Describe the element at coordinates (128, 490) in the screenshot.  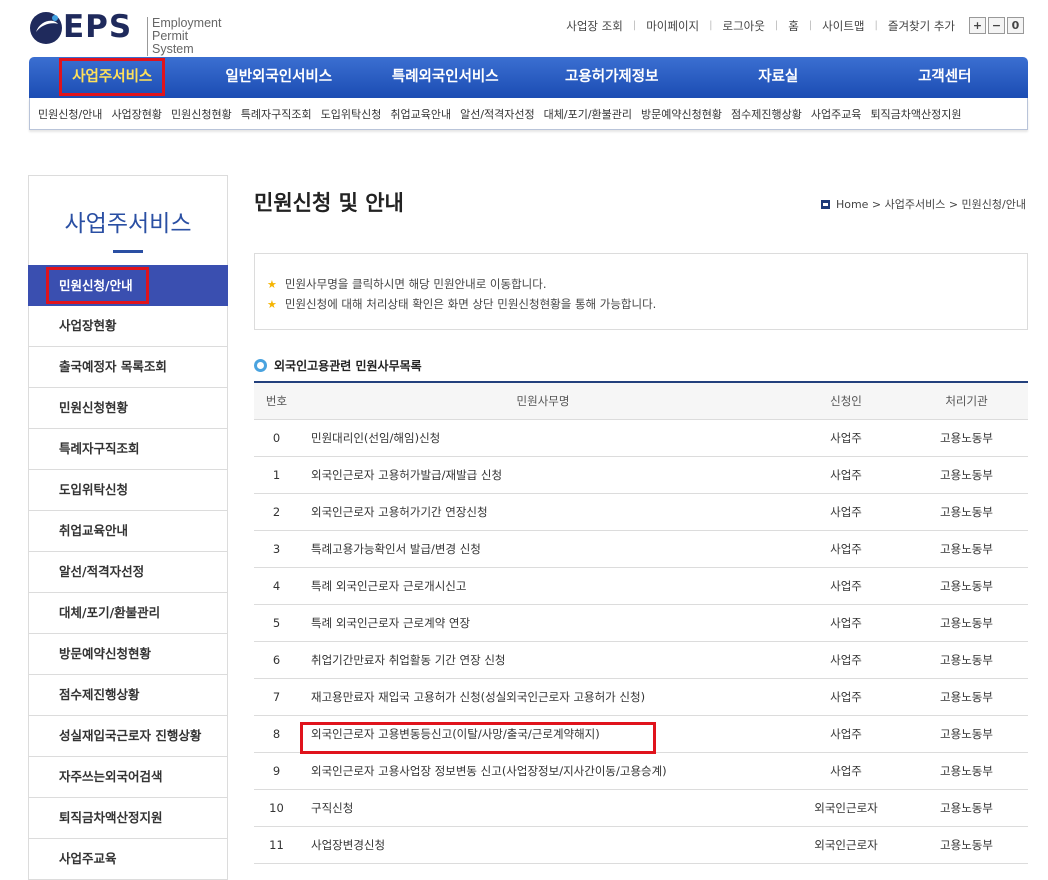
I see `sidebar-item-entrust-application: 도입위탁신청` at that location.